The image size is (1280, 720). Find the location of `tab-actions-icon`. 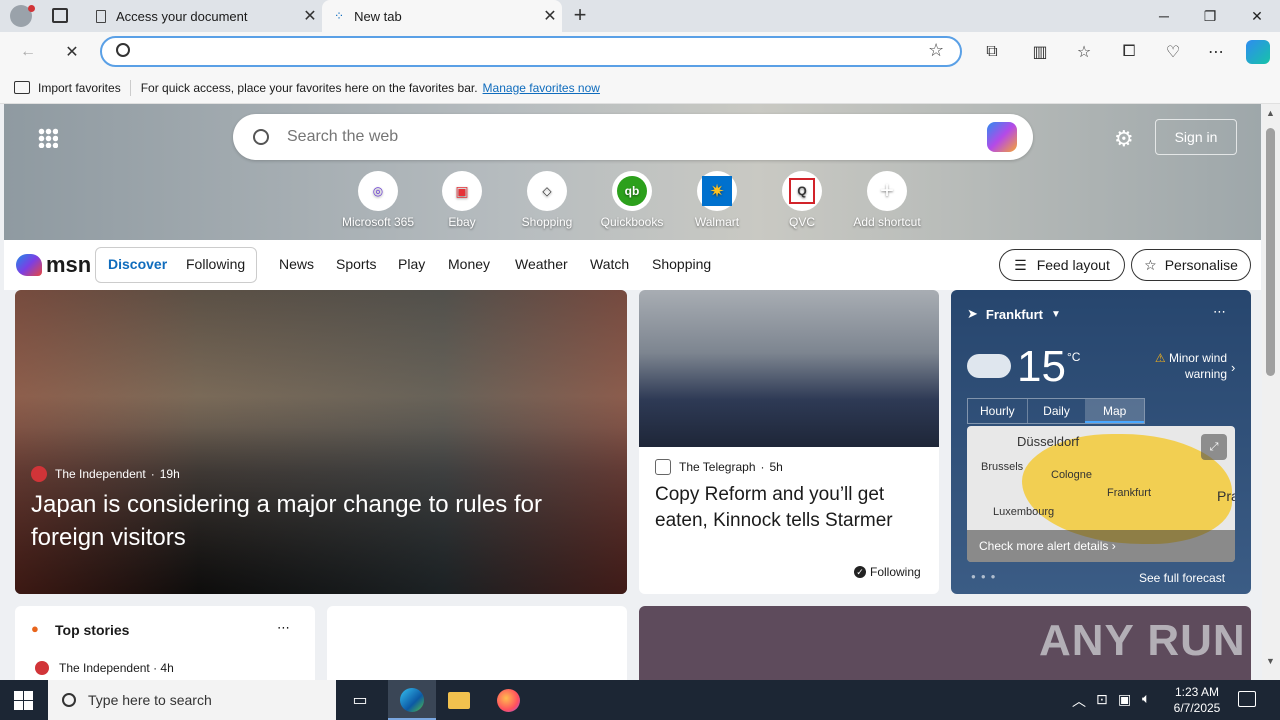

tab-actions-icon is located at coordinates (60, 15).